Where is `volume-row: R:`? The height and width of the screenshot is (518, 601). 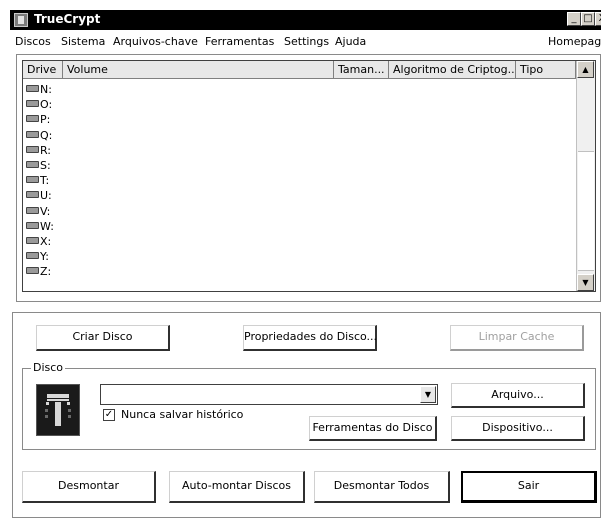 volume-row: R: is located at coordinates (40, 150).